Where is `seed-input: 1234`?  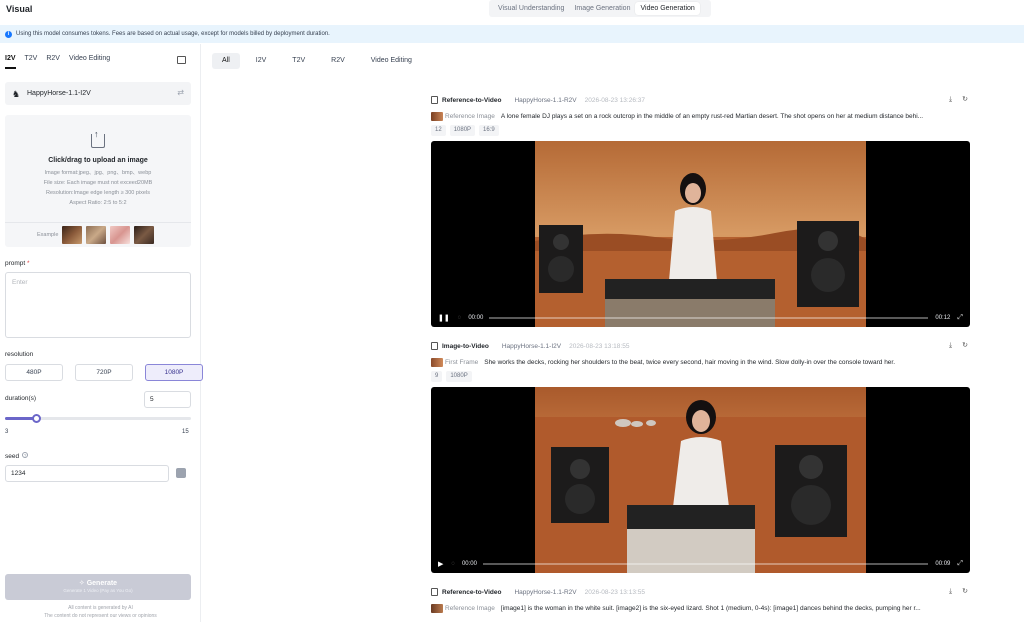
seed-input: 1234 is located at coordinates (87, 473).